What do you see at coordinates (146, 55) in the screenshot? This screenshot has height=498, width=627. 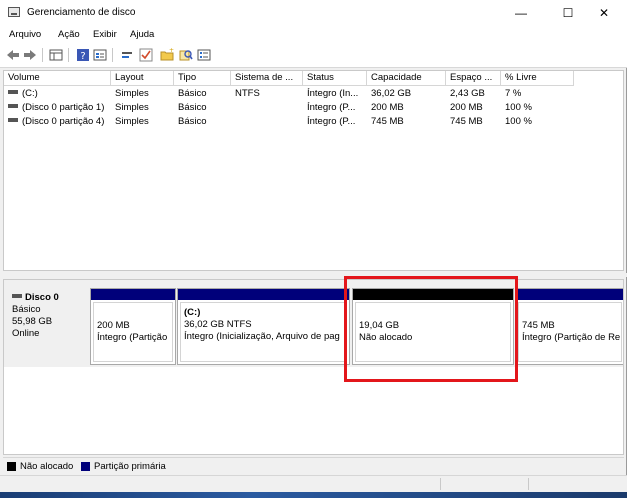 I see `check-icon` at bounding box center [146, 55].